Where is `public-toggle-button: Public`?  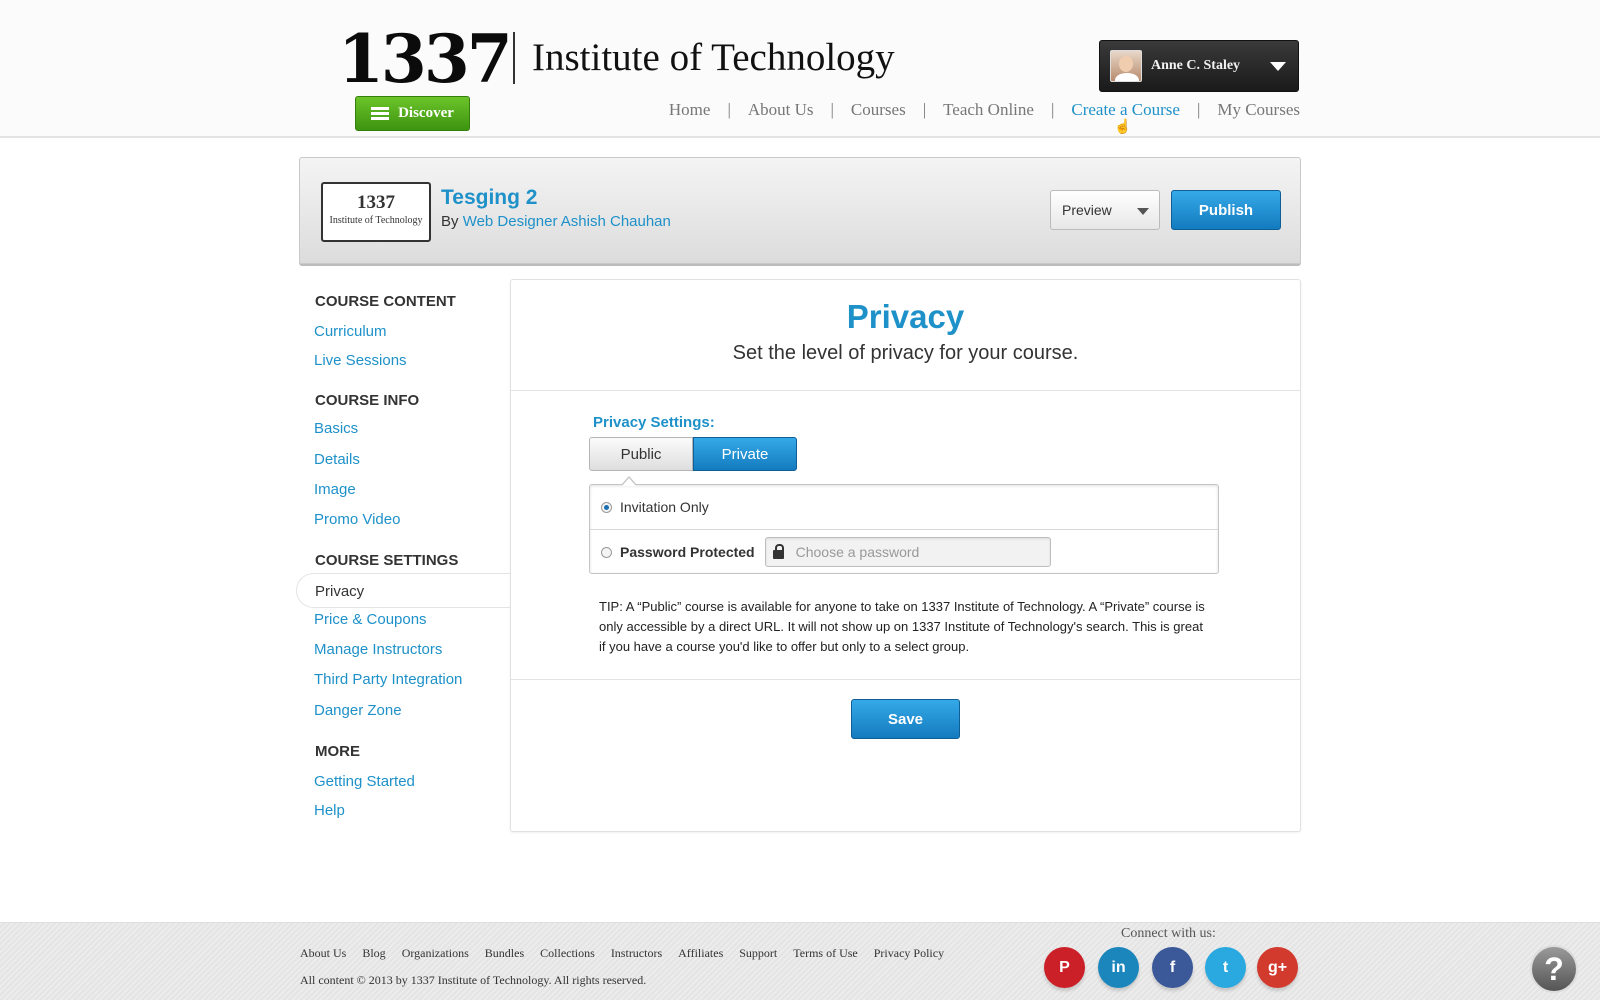 public-toggle-button: Public is located at coordinates (641, 454).